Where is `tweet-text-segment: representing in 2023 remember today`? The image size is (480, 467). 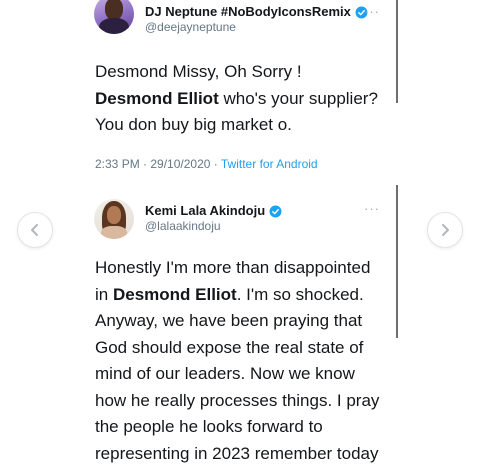
tweet-text-segment: representing in 2023 remember today is located at coordinates (237, 453).